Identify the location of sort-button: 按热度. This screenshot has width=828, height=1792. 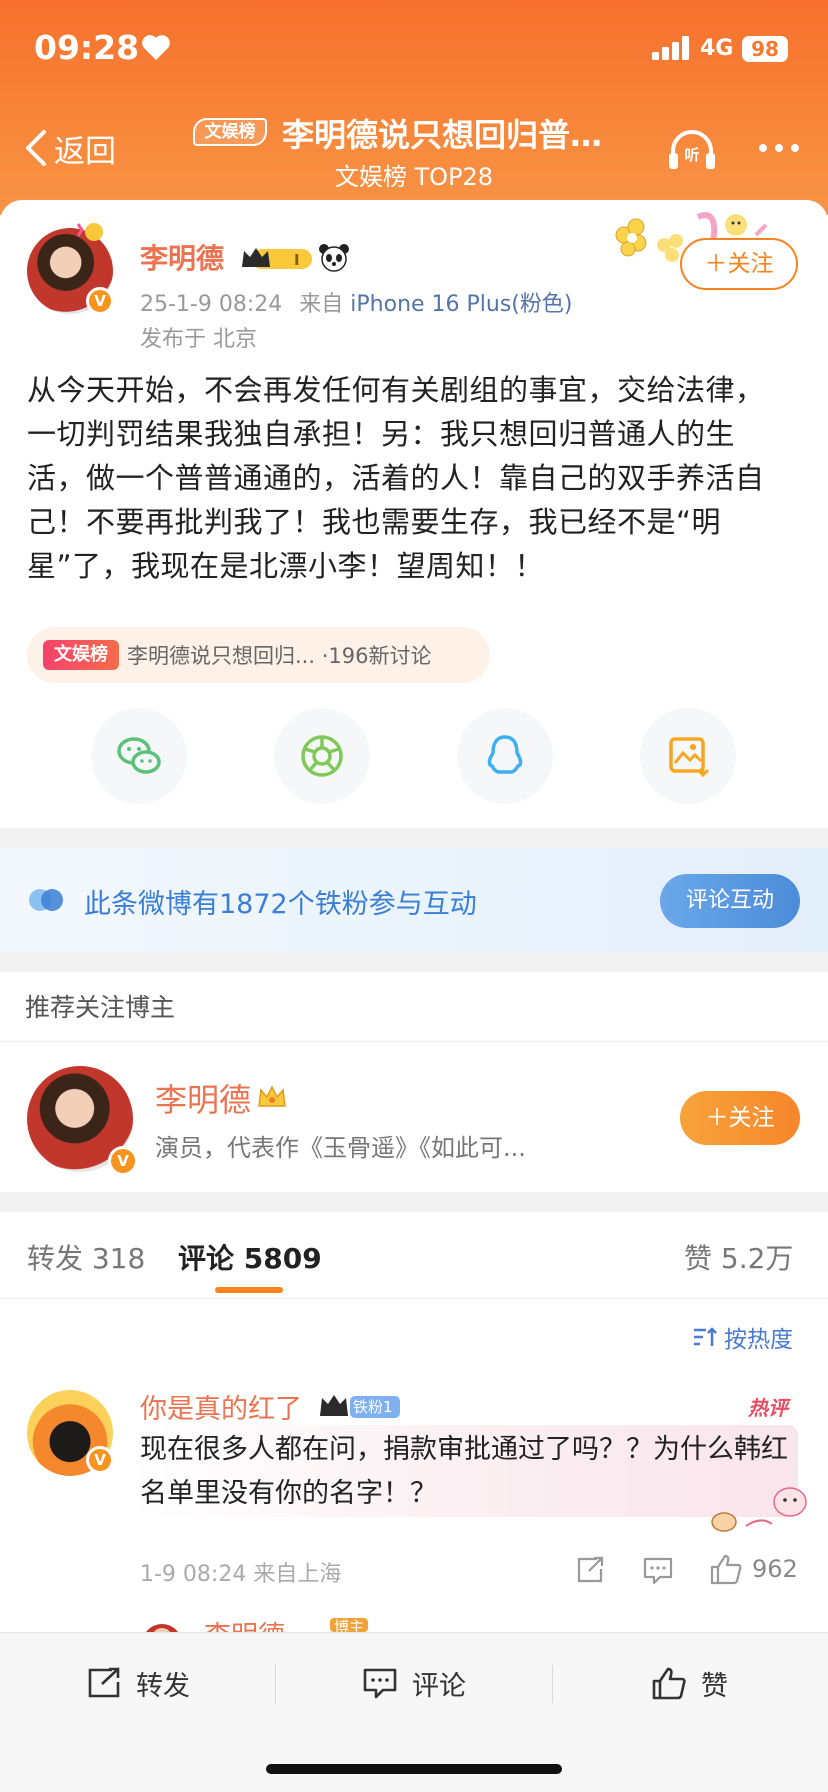
(742, 1337).